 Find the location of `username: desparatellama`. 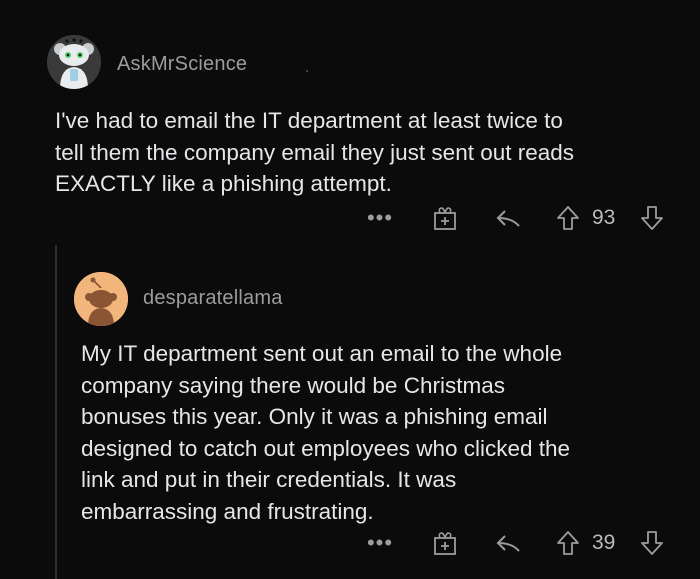

username: desparatellama is located at coordinates (213, 298).